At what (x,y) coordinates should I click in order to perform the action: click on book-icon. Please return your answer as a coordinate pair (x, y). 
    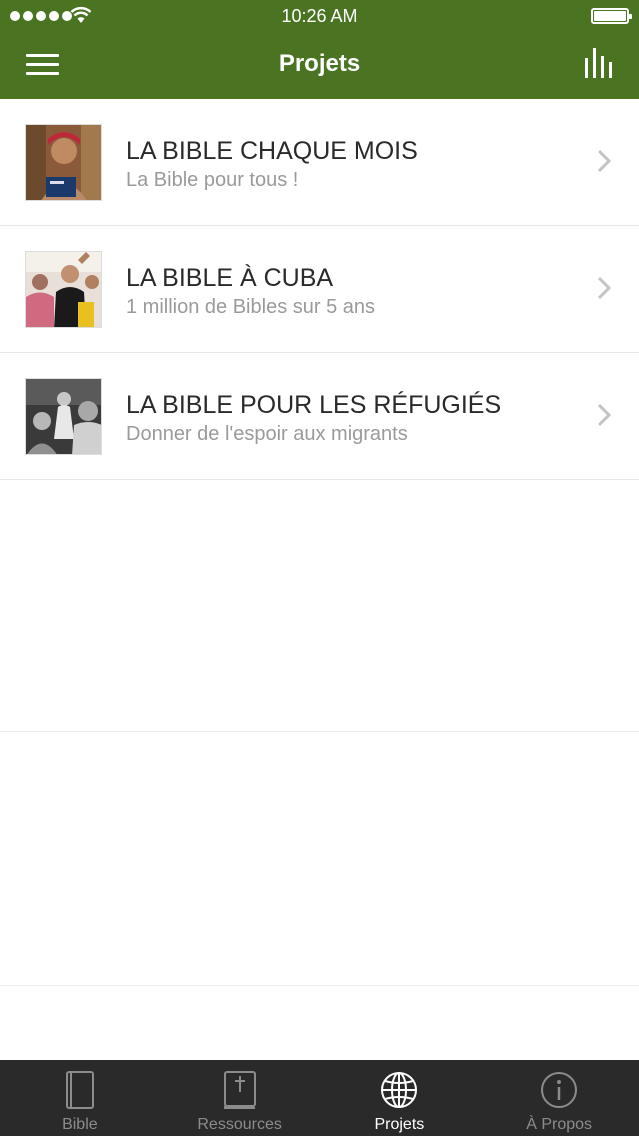
    Looking at the image, I should click on (79, 1090).